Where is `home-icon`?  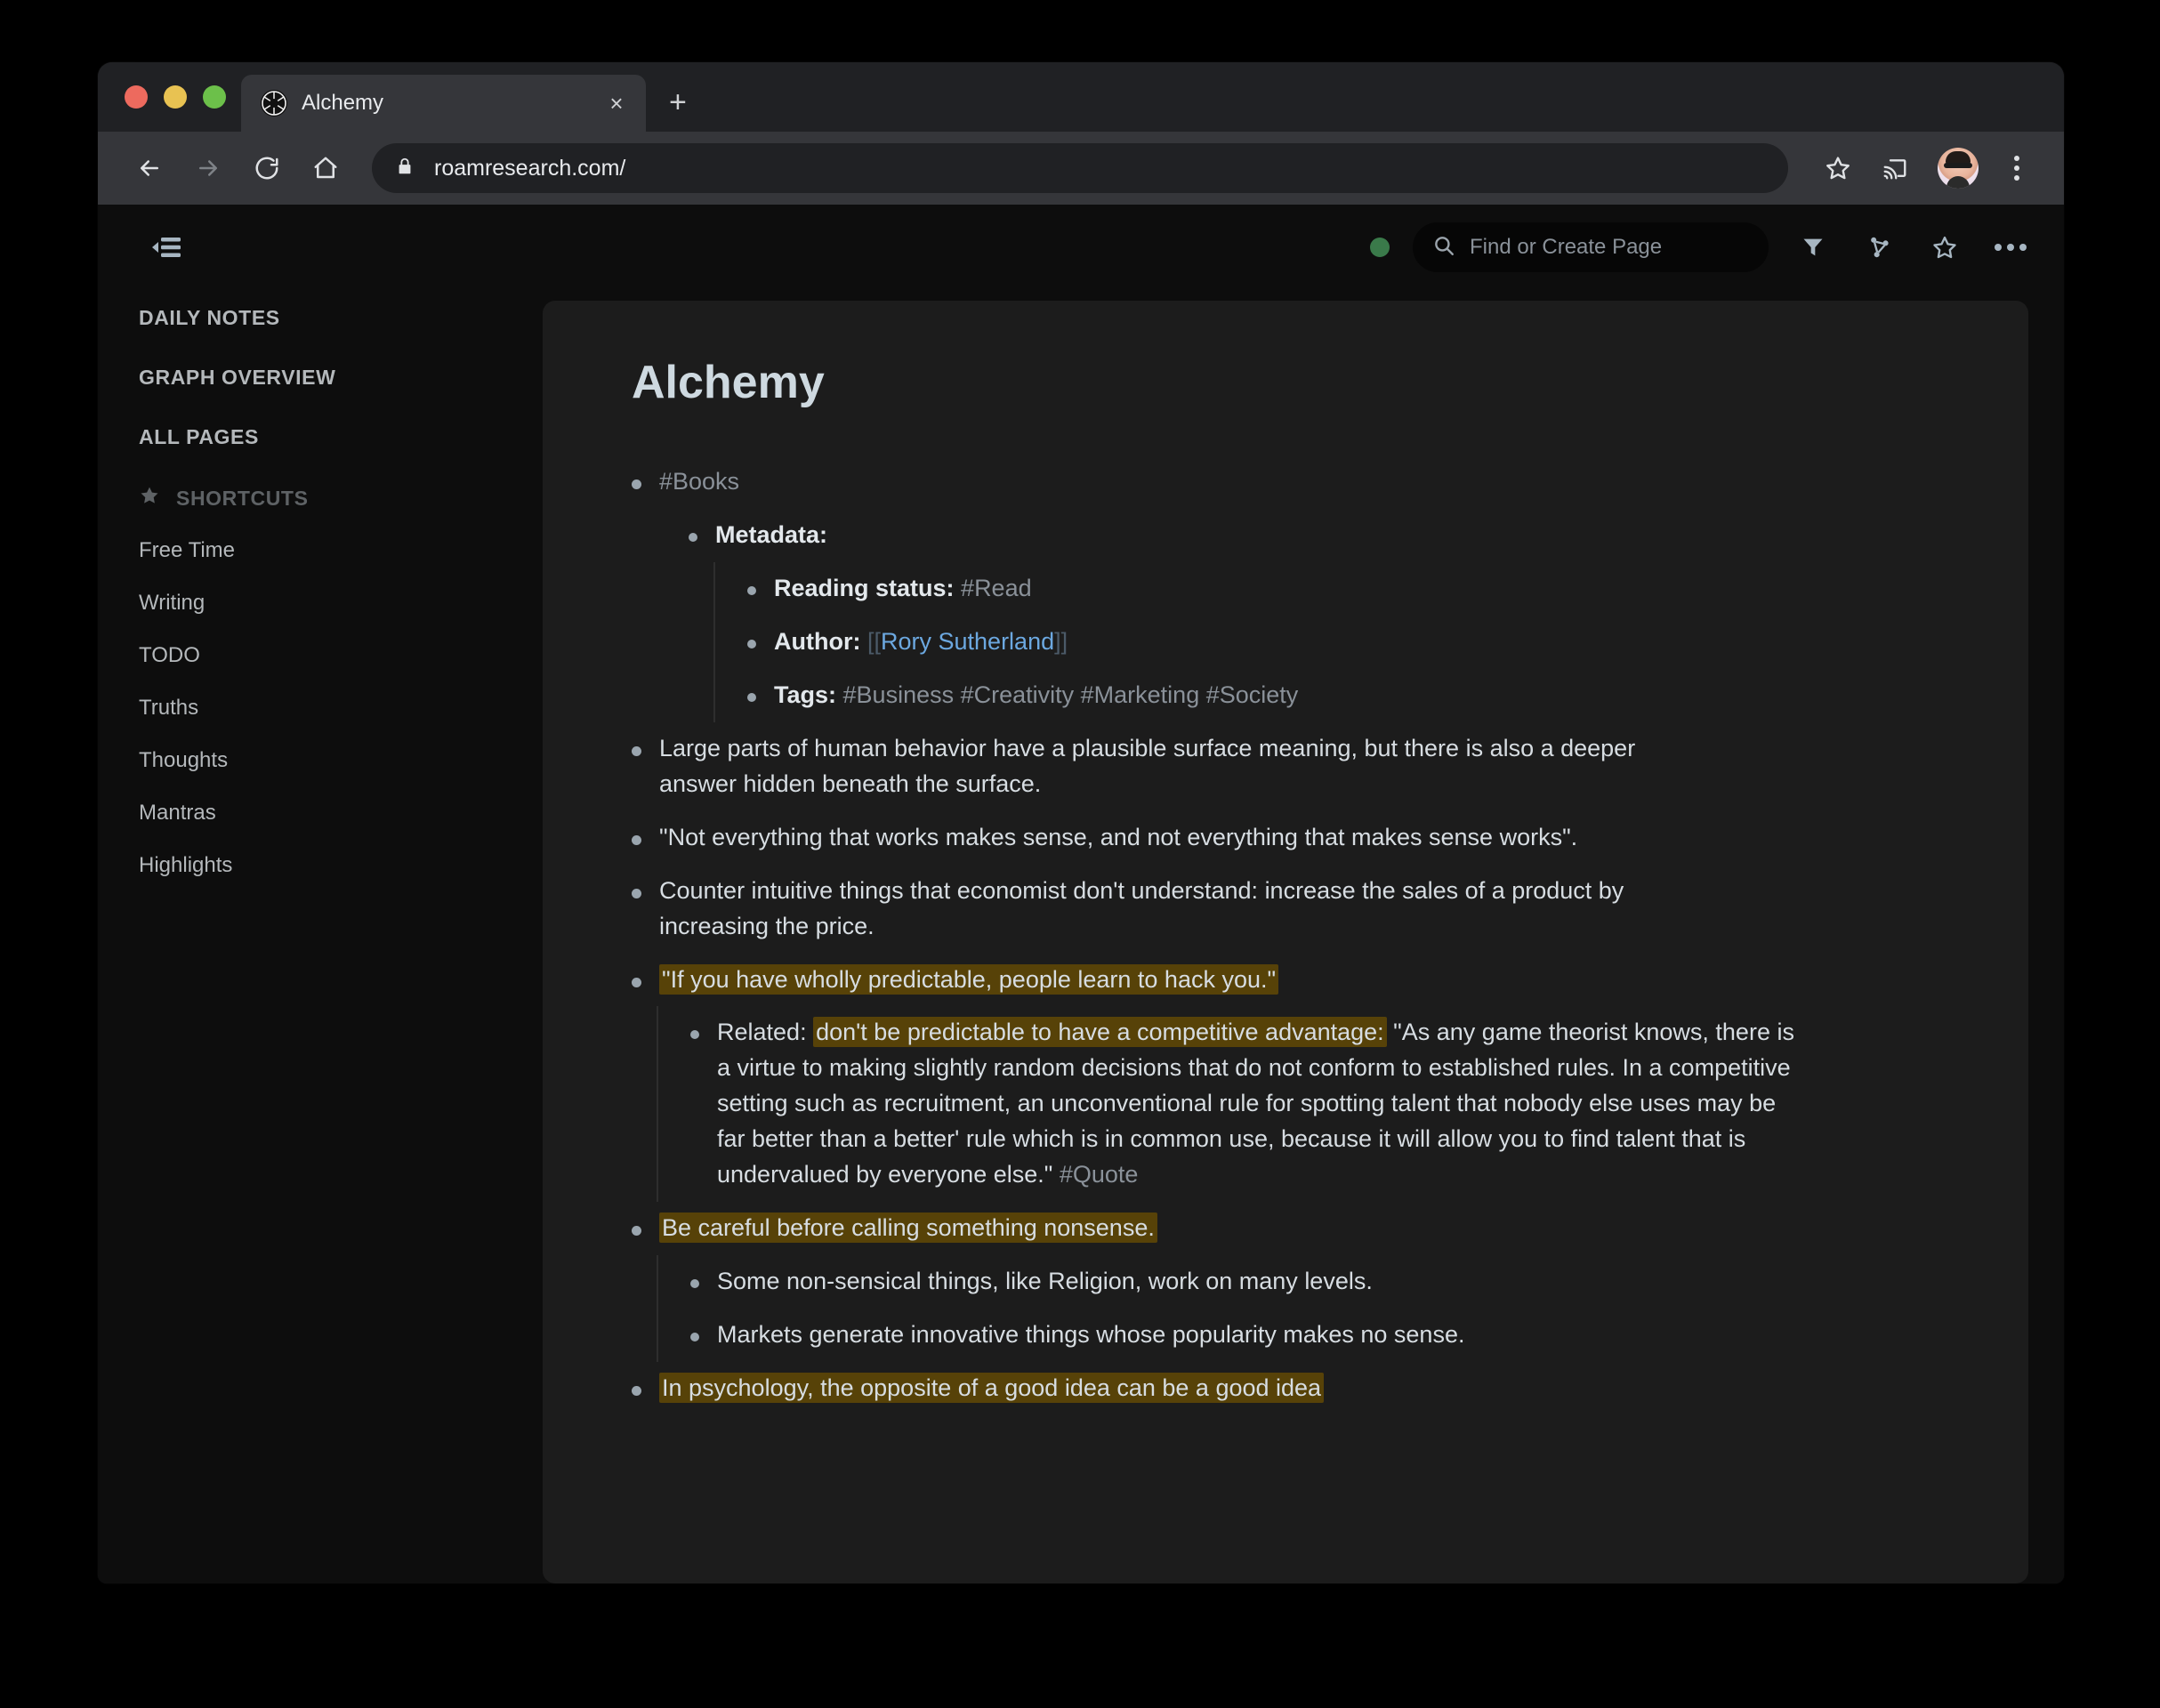
home-icon is located at coordinates (326, 168).